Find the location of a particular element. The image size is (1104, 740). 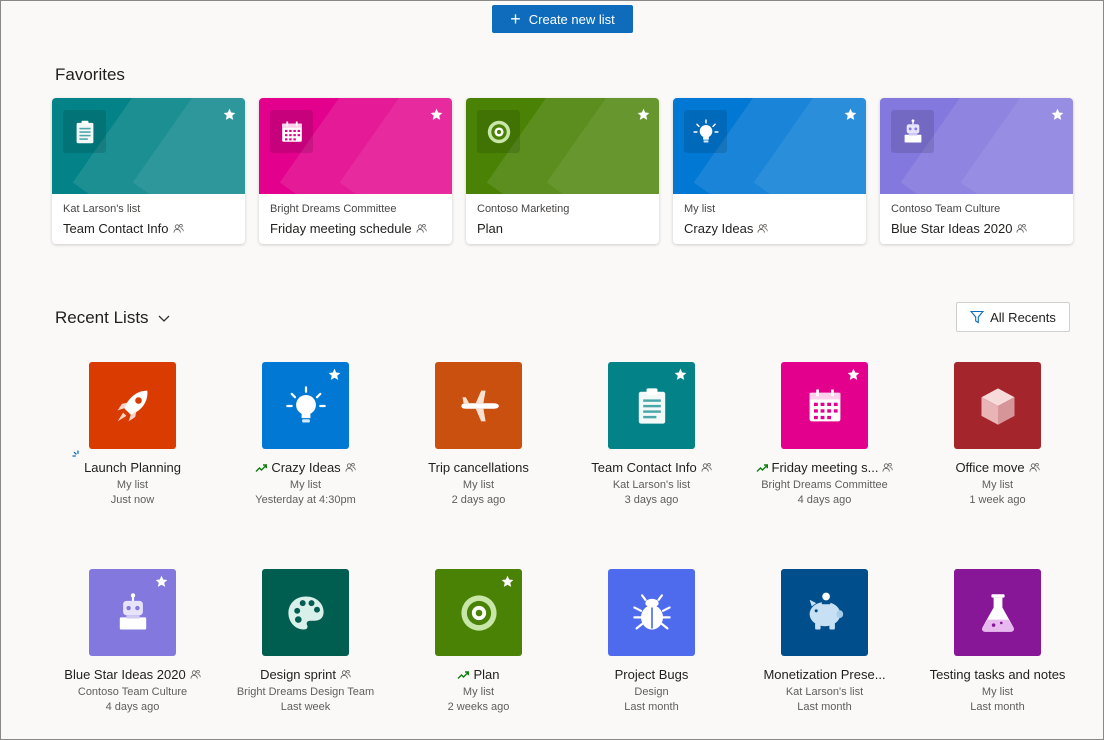

all-recents-filter-button: All Recents is located at coordinates (1013, 317).